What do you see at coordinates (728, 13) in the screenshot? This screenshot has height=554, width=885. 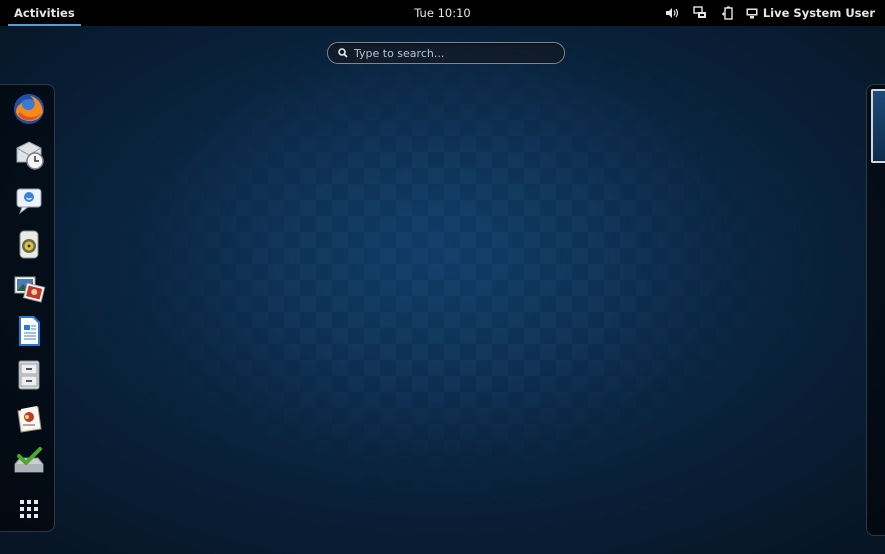 I see `battery-icon` at bounding box center [728, 13].